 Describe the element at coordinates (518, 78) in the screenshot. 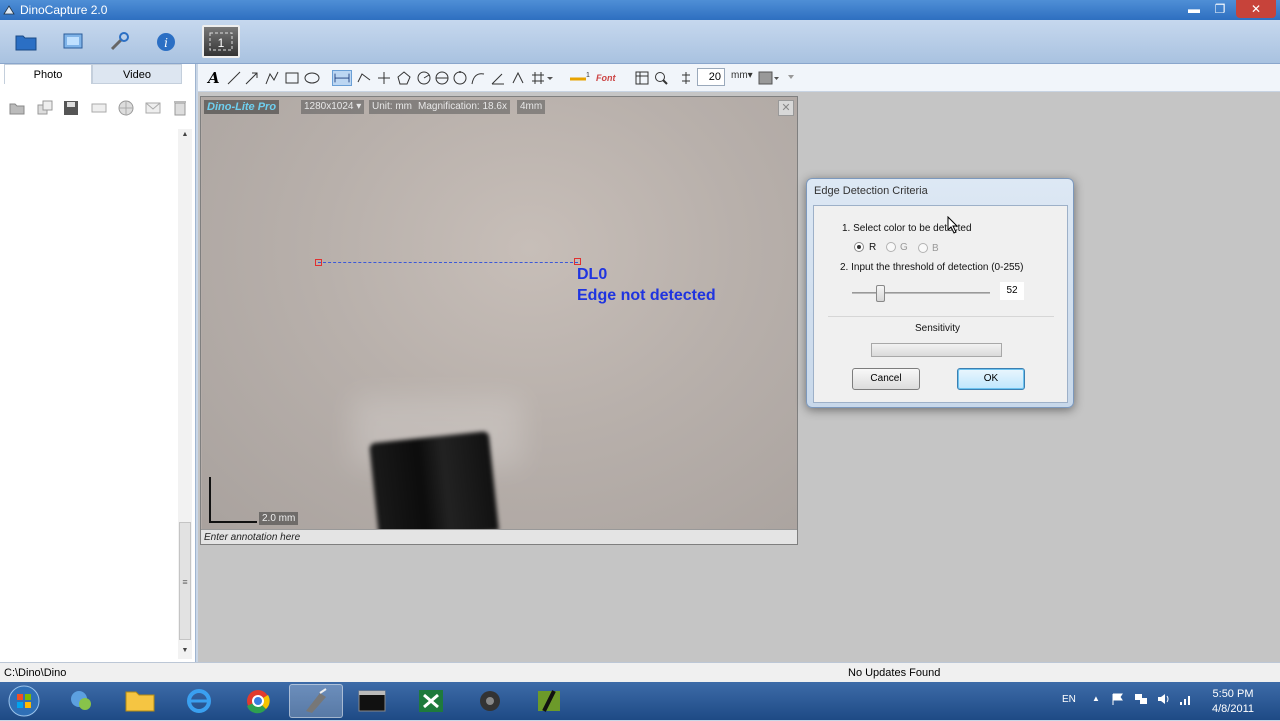

I see `angle-three-point-icon` at that location.